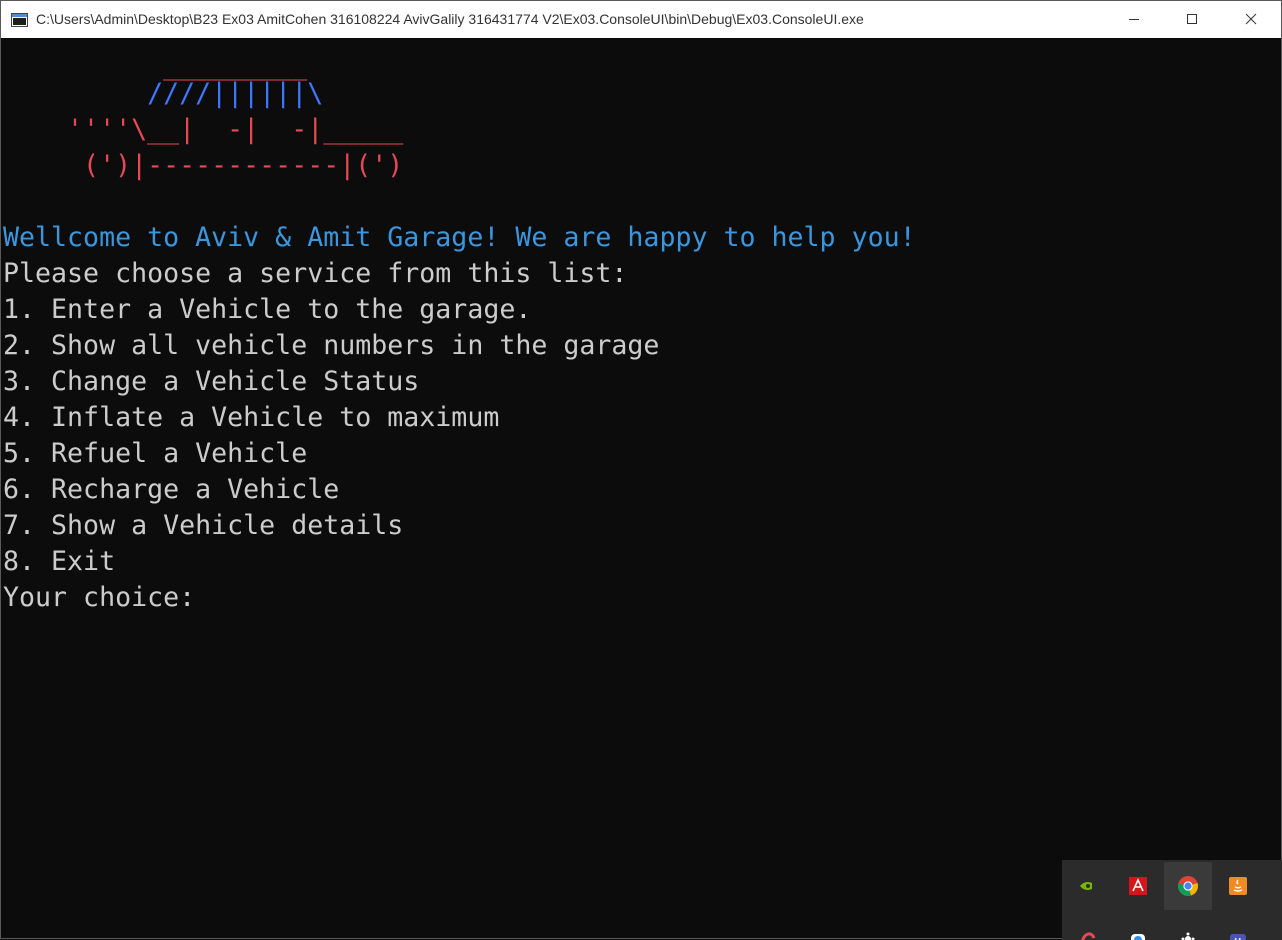  I want to click on ascii-car-body: ''''\__| -| -|_____, so click(203, 130).